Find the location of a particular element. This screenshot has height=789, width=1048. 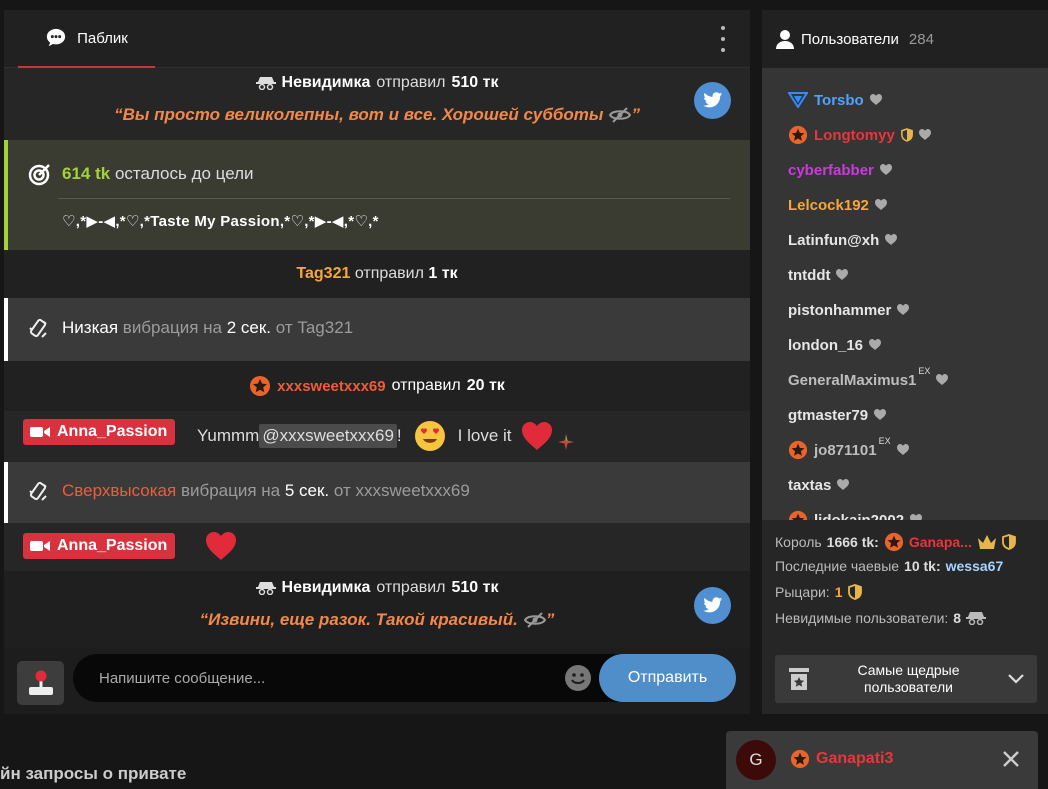

user-list-item: GeneralMaximus1 EX is located at coordinates (868, 378).